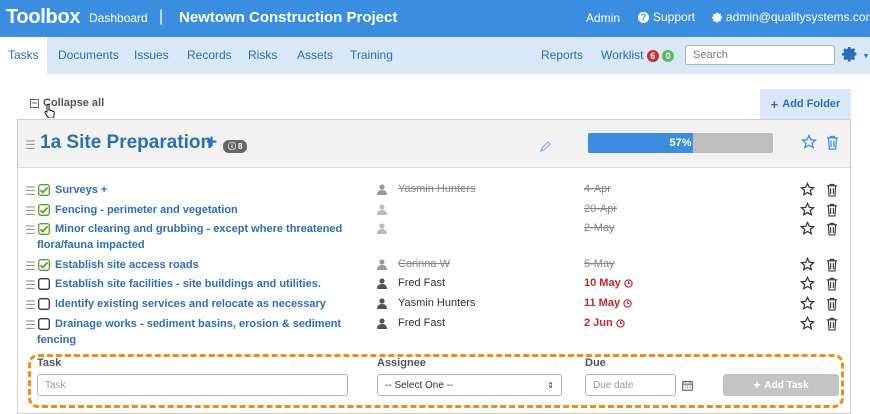  What do you see at coordinates (798, 17) in the screenshot?
I see `user-email: admin@qualitysystems.com` at bounding box center [798, 17].